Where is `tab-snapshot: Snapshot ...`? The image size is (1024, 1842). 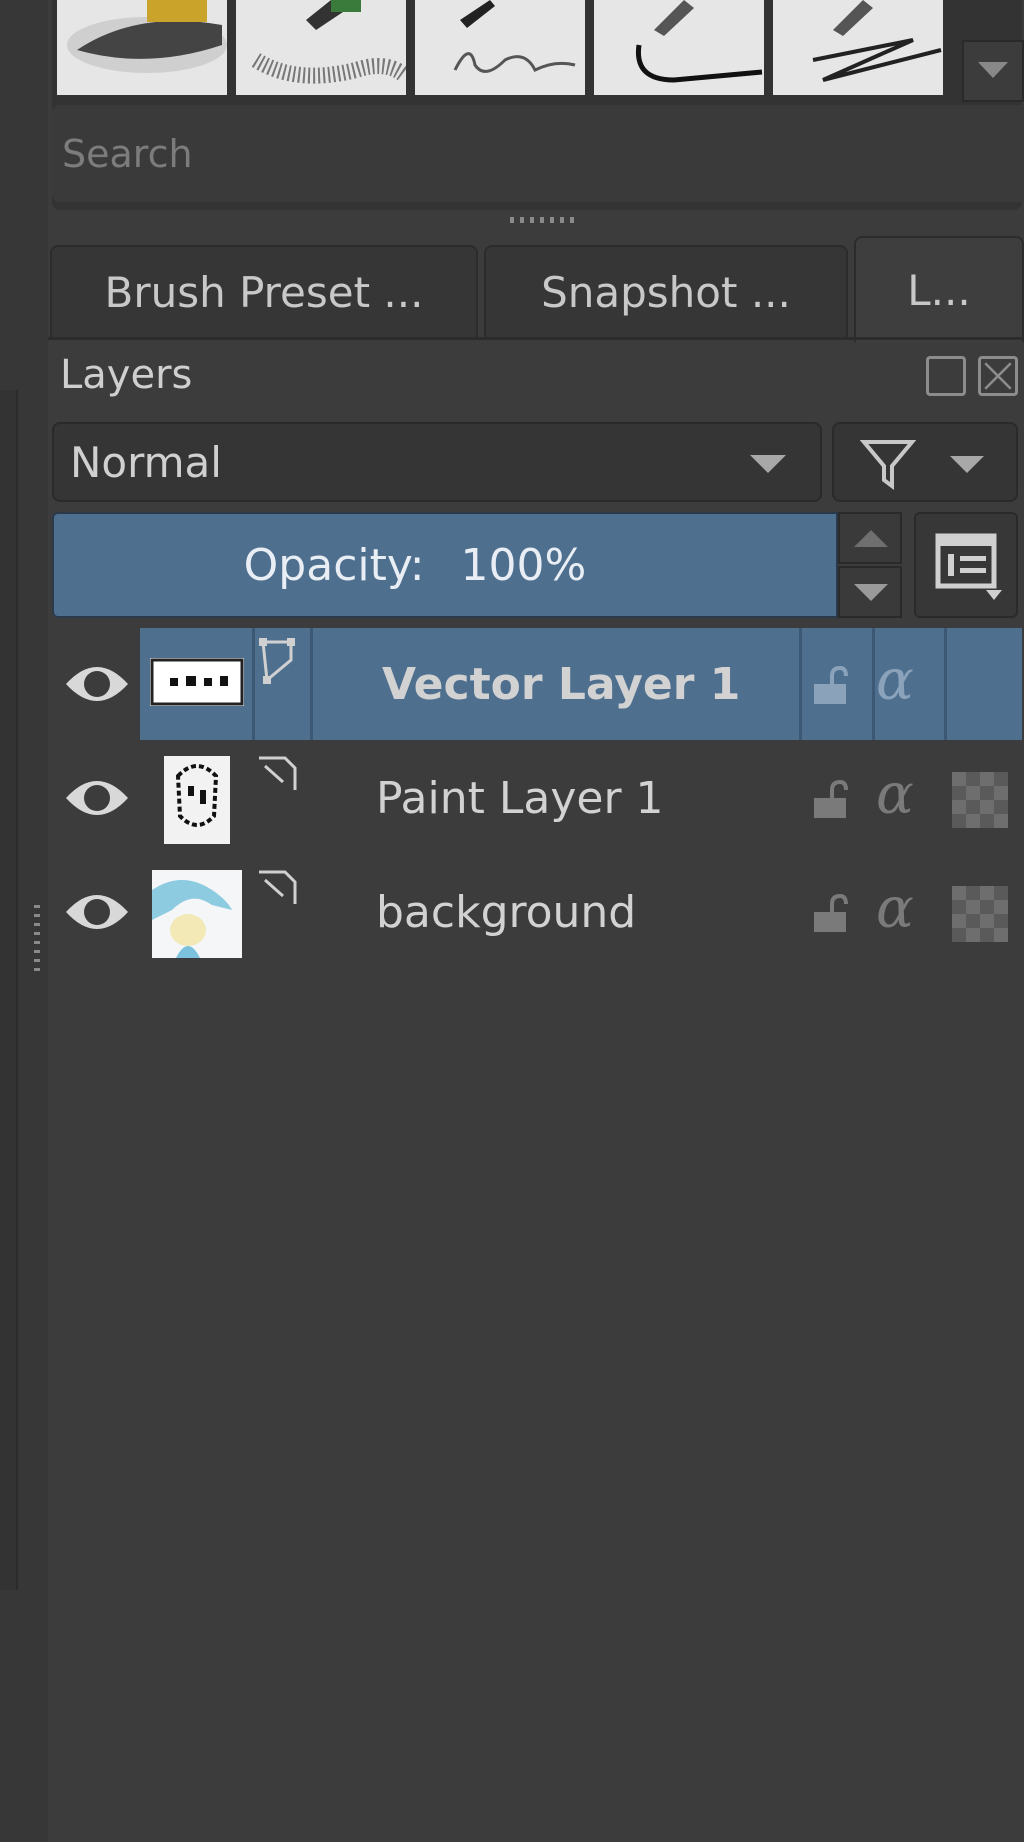
tab-snapshot: Snapshot ... is located at coordinates (666, 291).